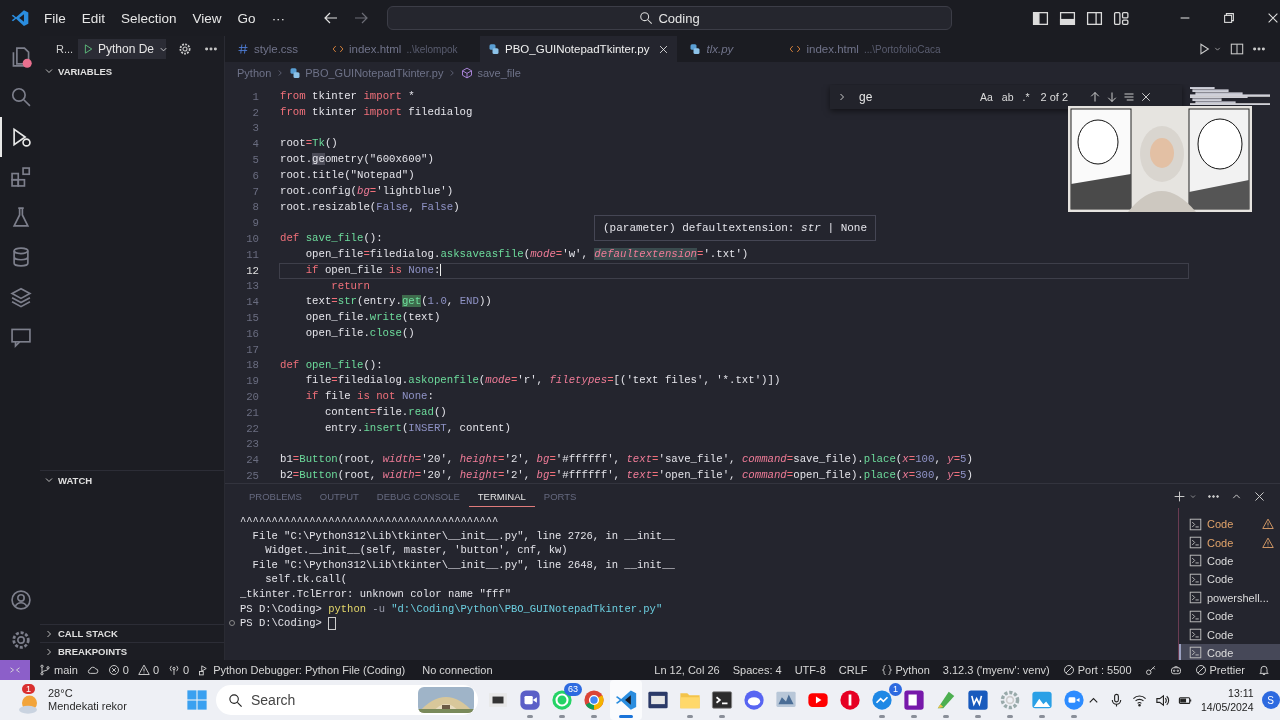 The width and height of the screenshot is (1280, 720). What do you see at coordinates (1175, 670) in the screenshot?
I see `robot-icon` at bounding box center [1175, 670].